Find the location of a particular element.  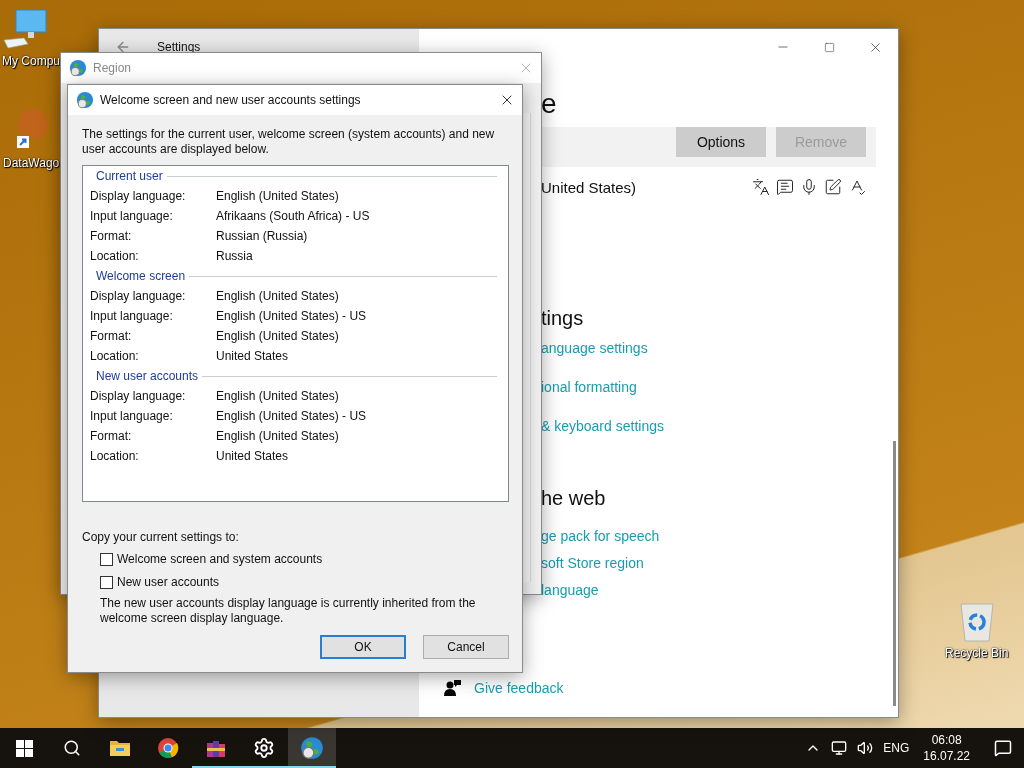

settings-link: ional formatting is located at coordinates (589, 387).